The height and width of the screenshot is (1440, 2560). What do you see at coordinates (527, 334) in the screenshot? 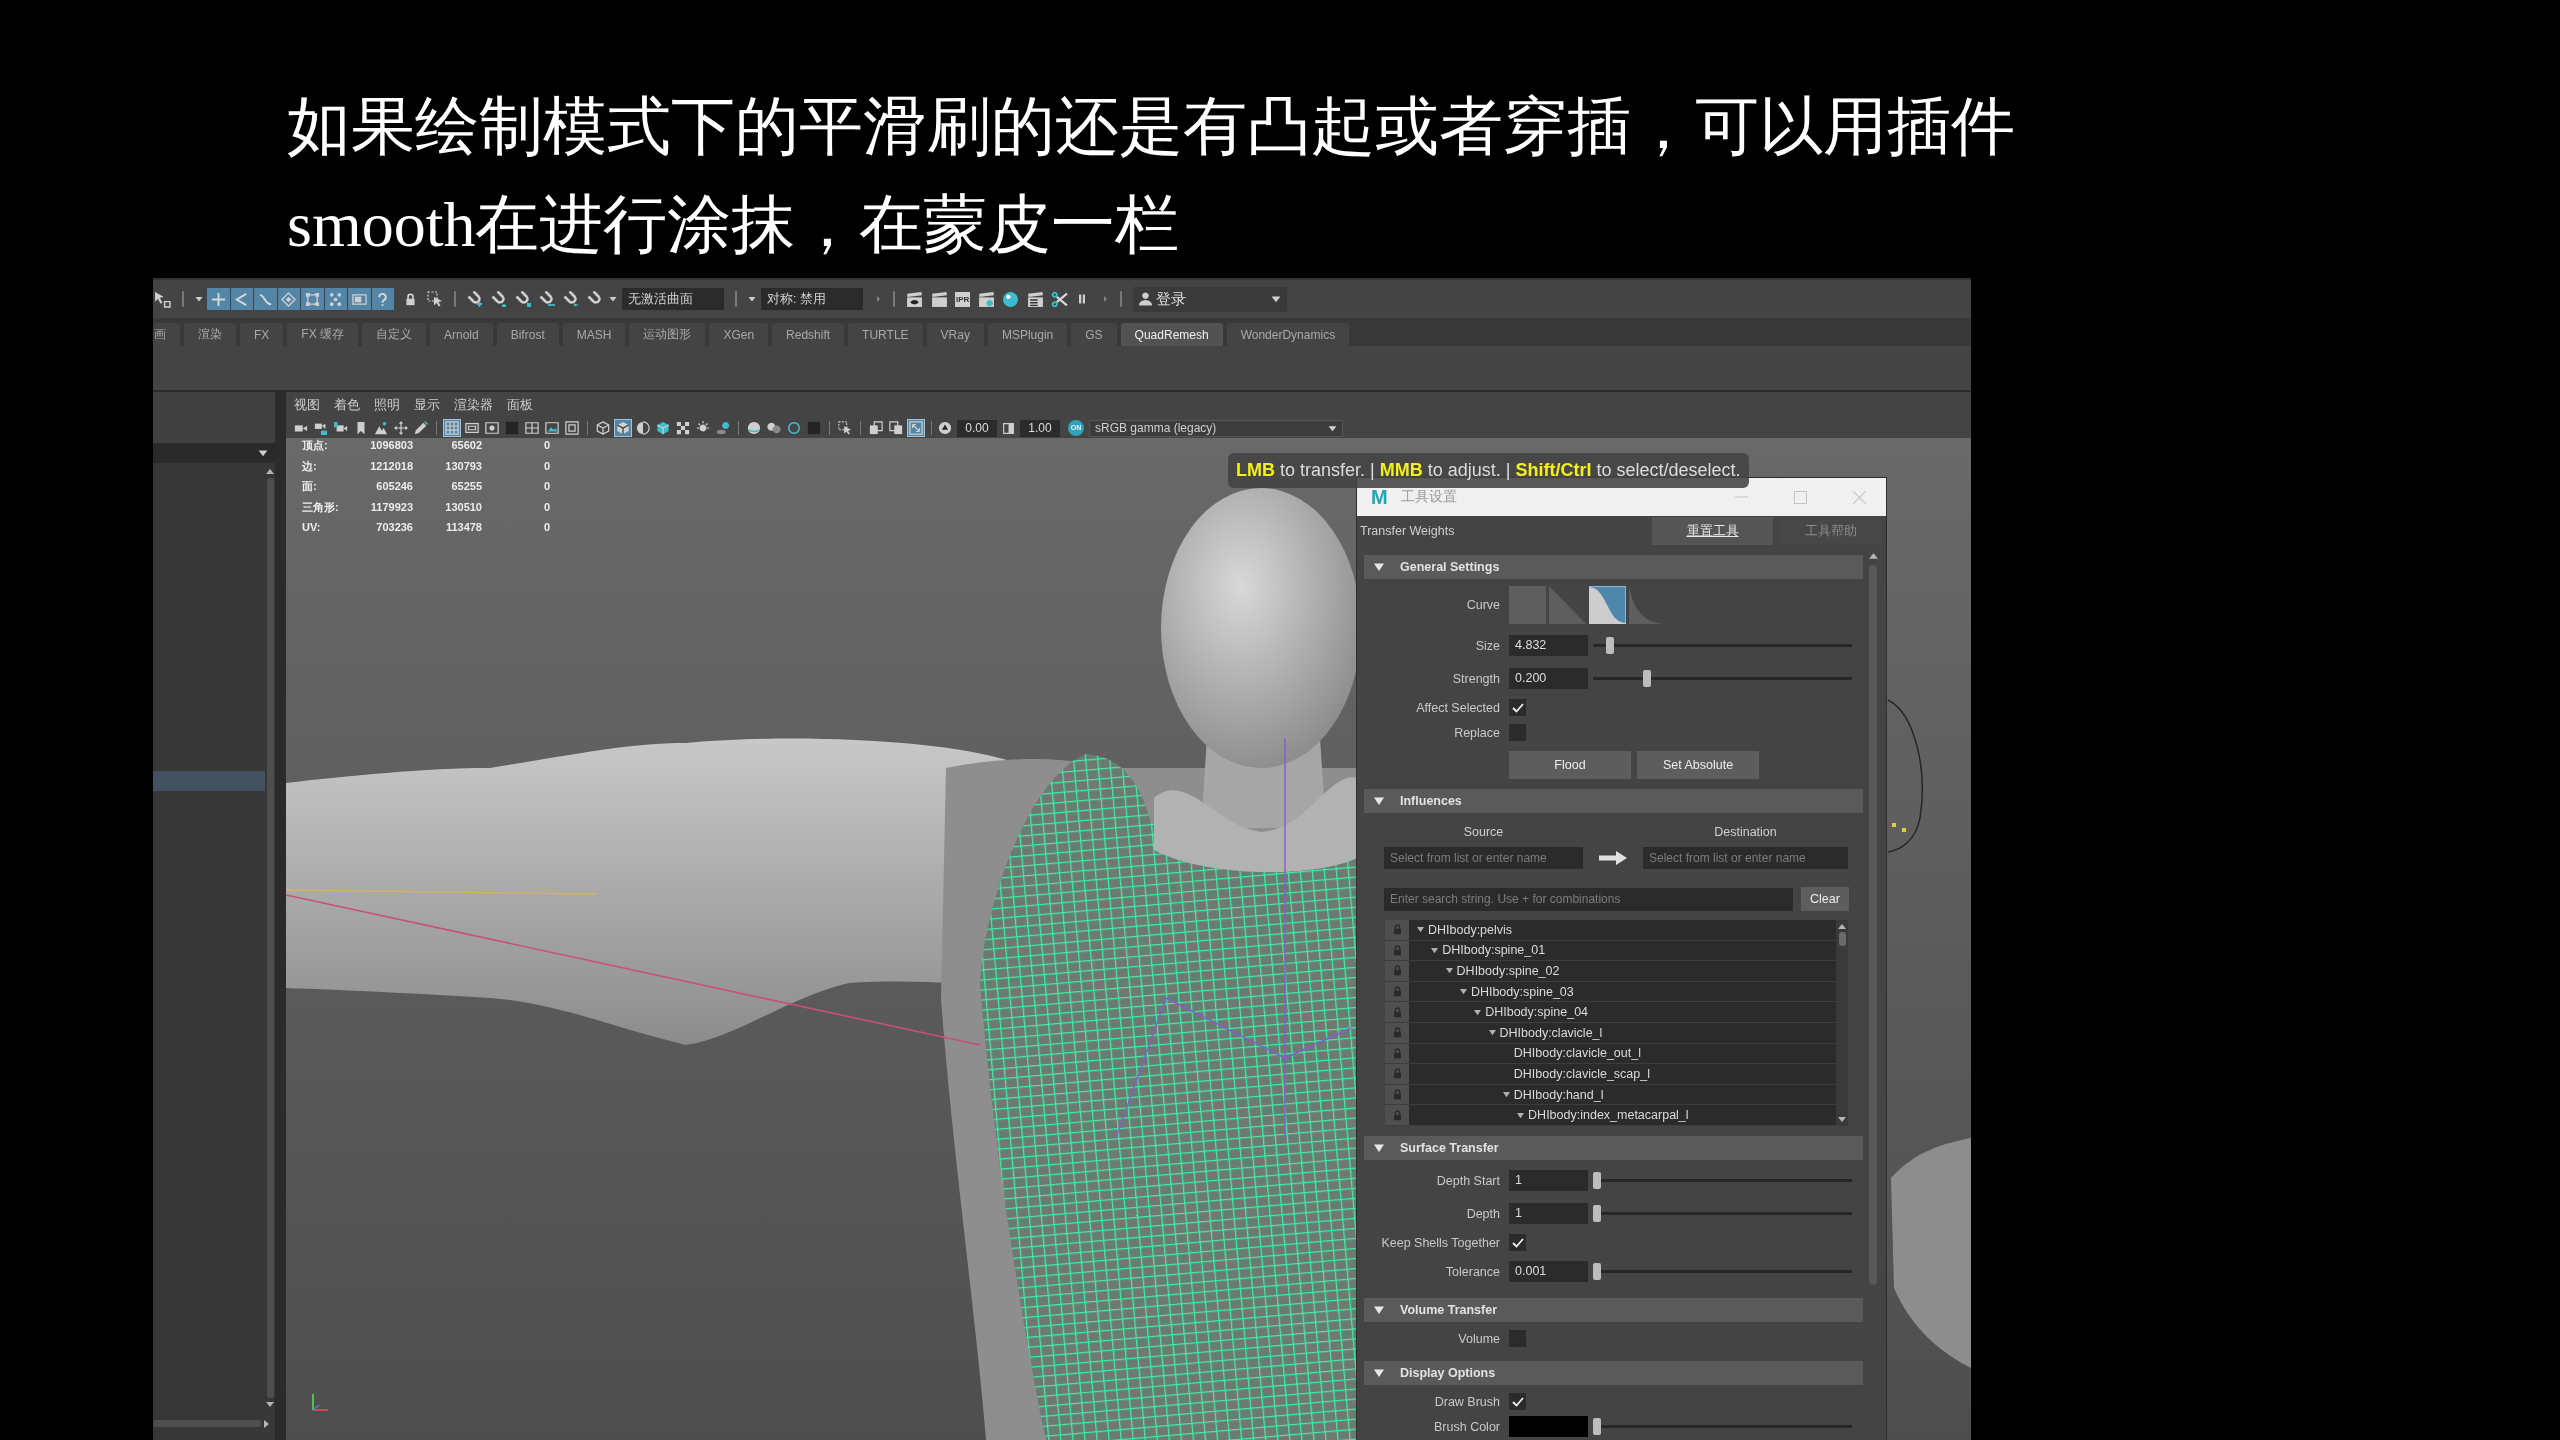
I see `shelf-tab: Bifrost` at bounding box center [527, 334].